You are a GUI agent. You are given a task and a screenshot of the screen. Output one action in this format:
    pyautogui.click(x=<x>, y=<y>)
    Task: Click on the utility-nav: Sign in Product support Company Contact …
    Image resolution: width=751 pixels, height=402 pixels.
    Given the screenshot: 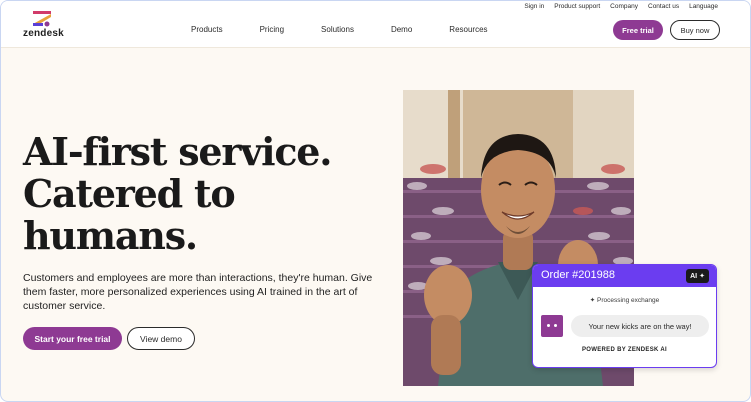 What is the action you would take?
    pyautogui.click(x=621, y=6)
    